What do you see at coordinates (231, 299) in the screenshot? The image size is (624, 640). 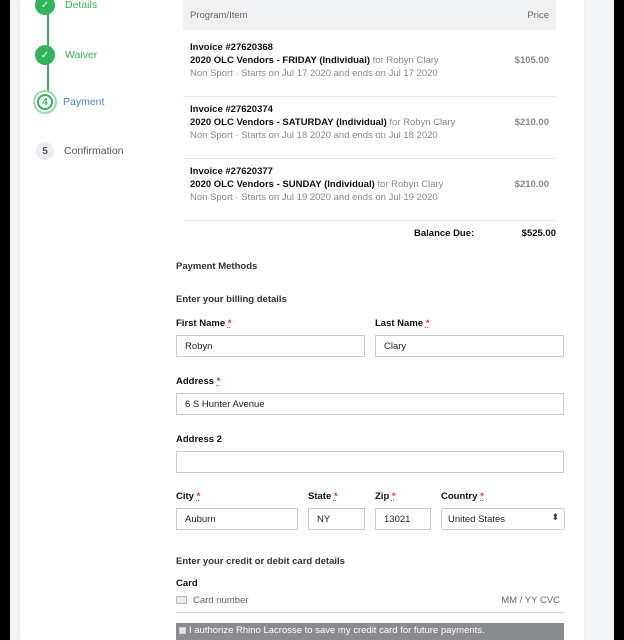 I see `billing-heading: Enter your billing details` at bounding box center [231, 299].